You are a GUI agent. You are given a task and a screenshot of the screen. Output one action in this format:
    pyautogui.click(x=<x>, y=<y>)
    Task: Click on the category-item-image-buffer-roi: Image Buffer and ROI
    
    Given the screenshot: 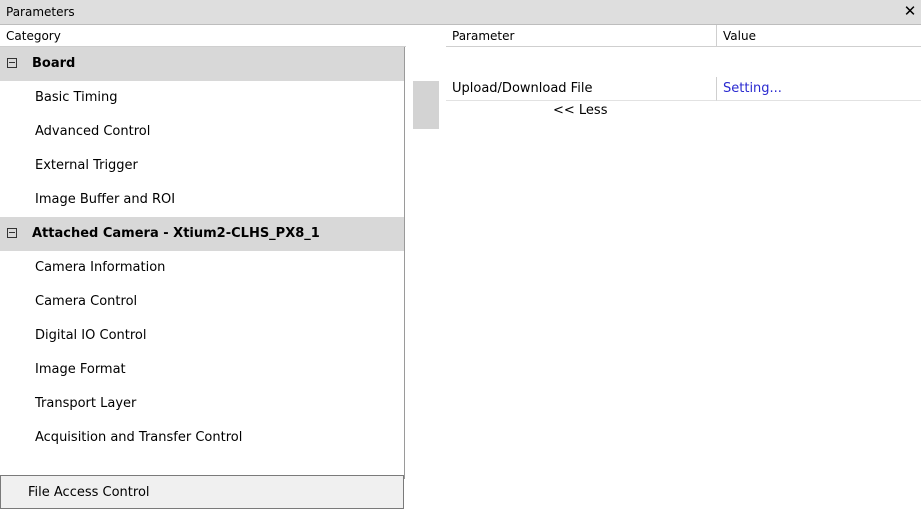 What is the action you would take?
    pyautogui.click(x=202, y=200)
    